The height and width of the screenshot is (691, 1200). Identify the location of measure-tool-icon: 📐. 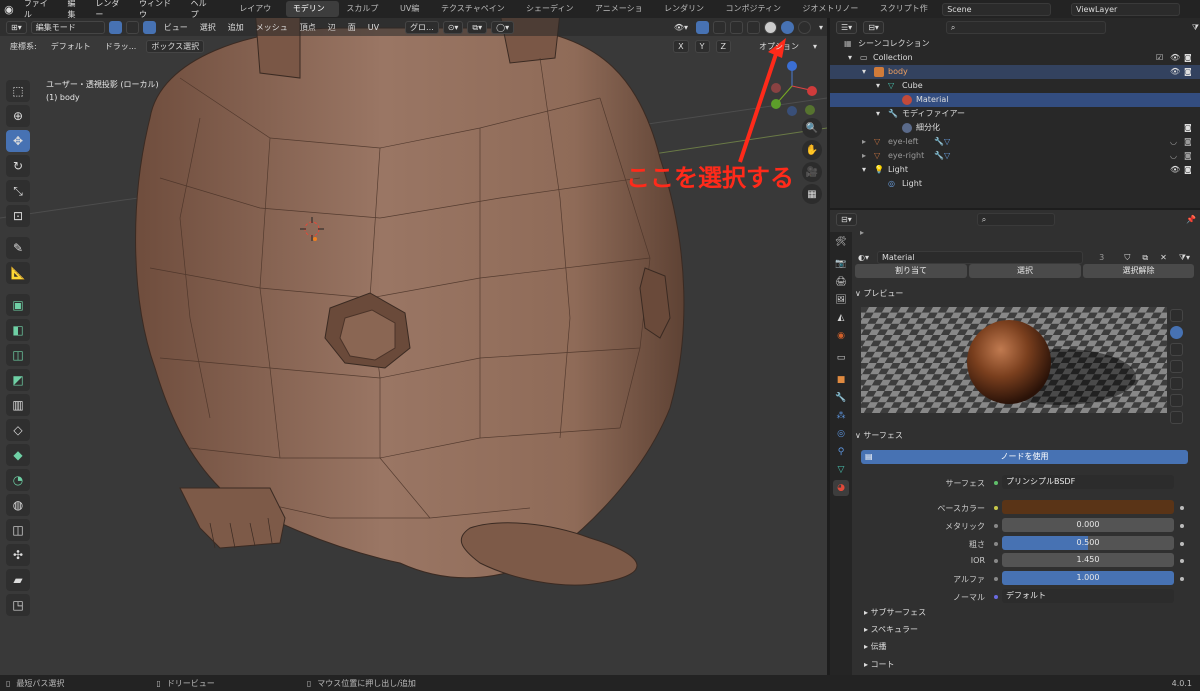
(18, 273).